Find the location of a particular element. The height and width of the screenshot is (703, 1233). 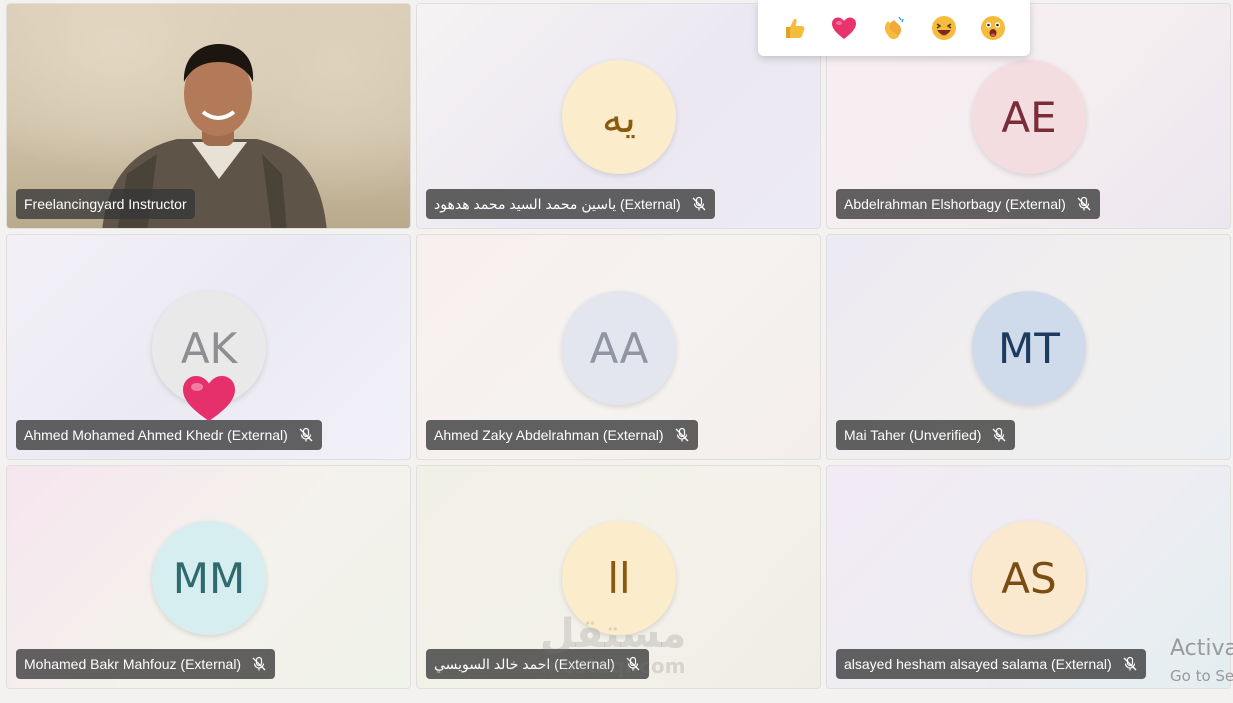

participant-name-tag: Abdelrahman Elshorbagy (External) is located at coordinates (968, 204).